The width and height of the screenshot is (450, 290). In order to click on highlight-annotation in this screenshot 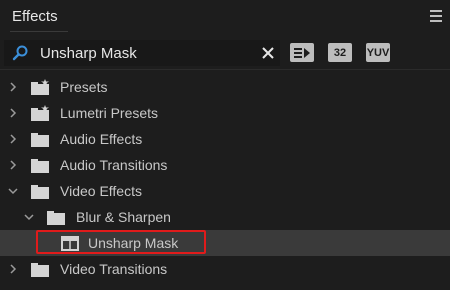, I will do `click(121, 242)`.